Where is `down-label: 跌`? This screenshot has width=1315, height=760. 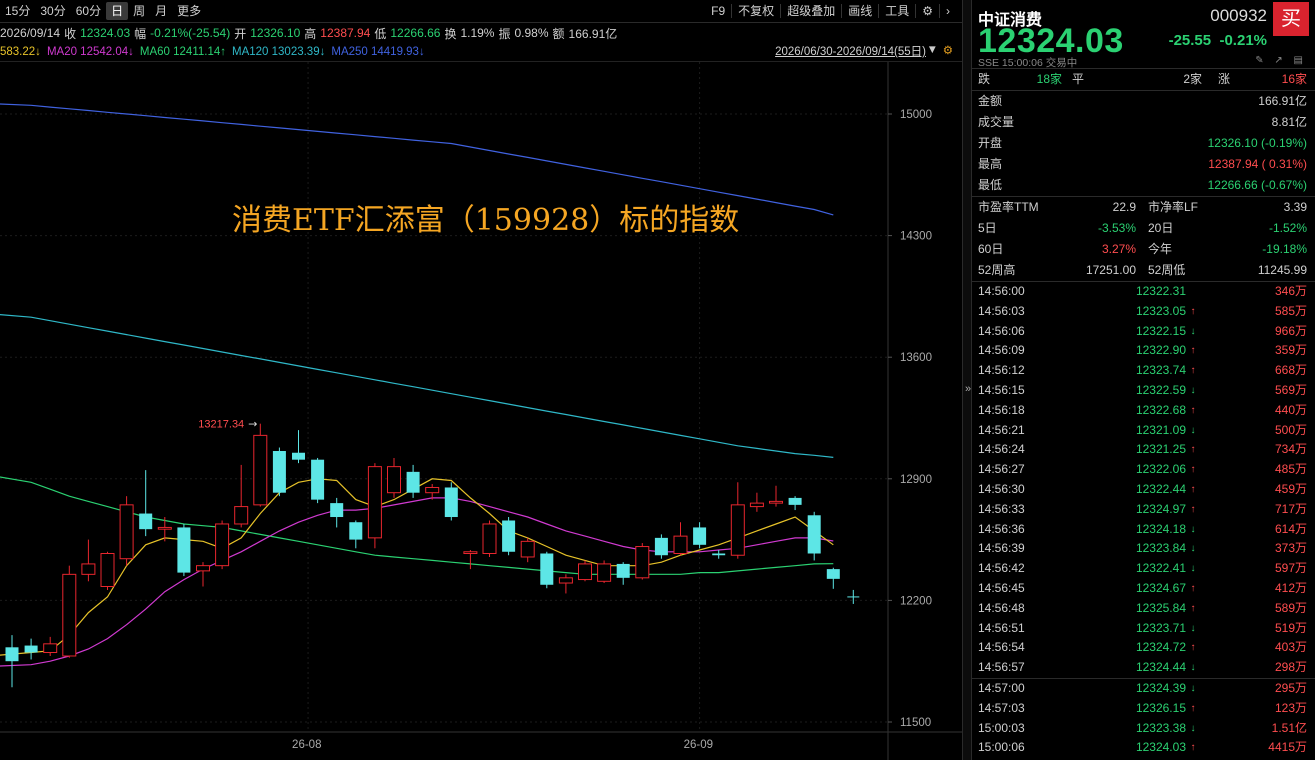
down-label: 跌 is located at coordinates (984, 79).